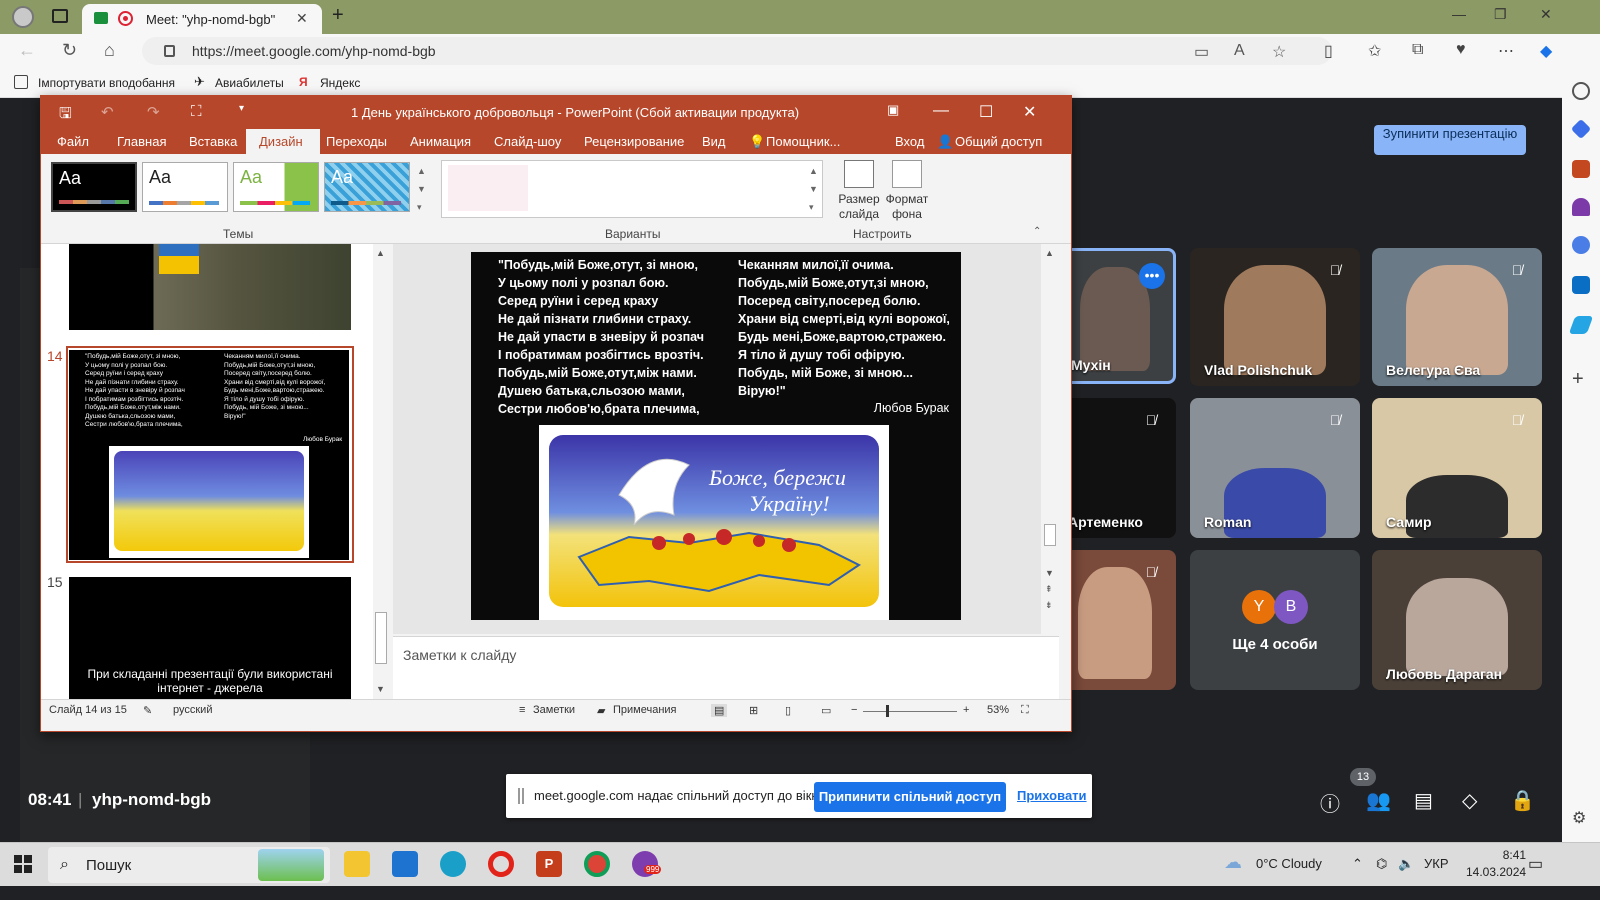 The height and width of the screenshot is (900, 1600). What do you see at coordinates (381, 638) in the screenshot?
I see `thumbs-scroll-thumb` at bounding box center [381, 638].